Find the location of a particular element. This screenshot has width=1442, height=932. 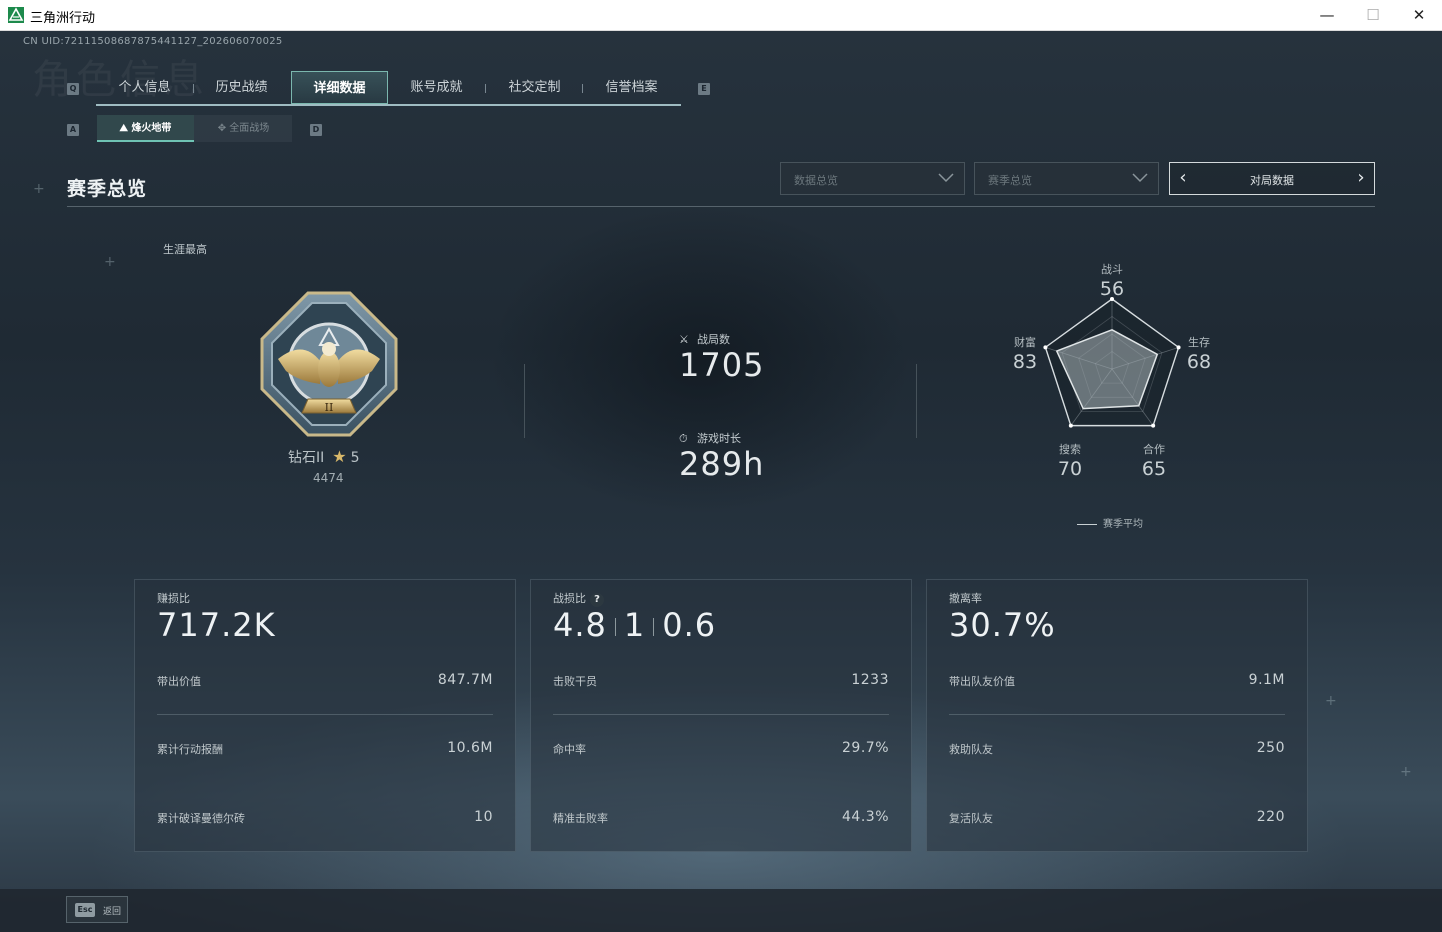

radar-value-combat: 56 is located at coordinates (1112, 289).